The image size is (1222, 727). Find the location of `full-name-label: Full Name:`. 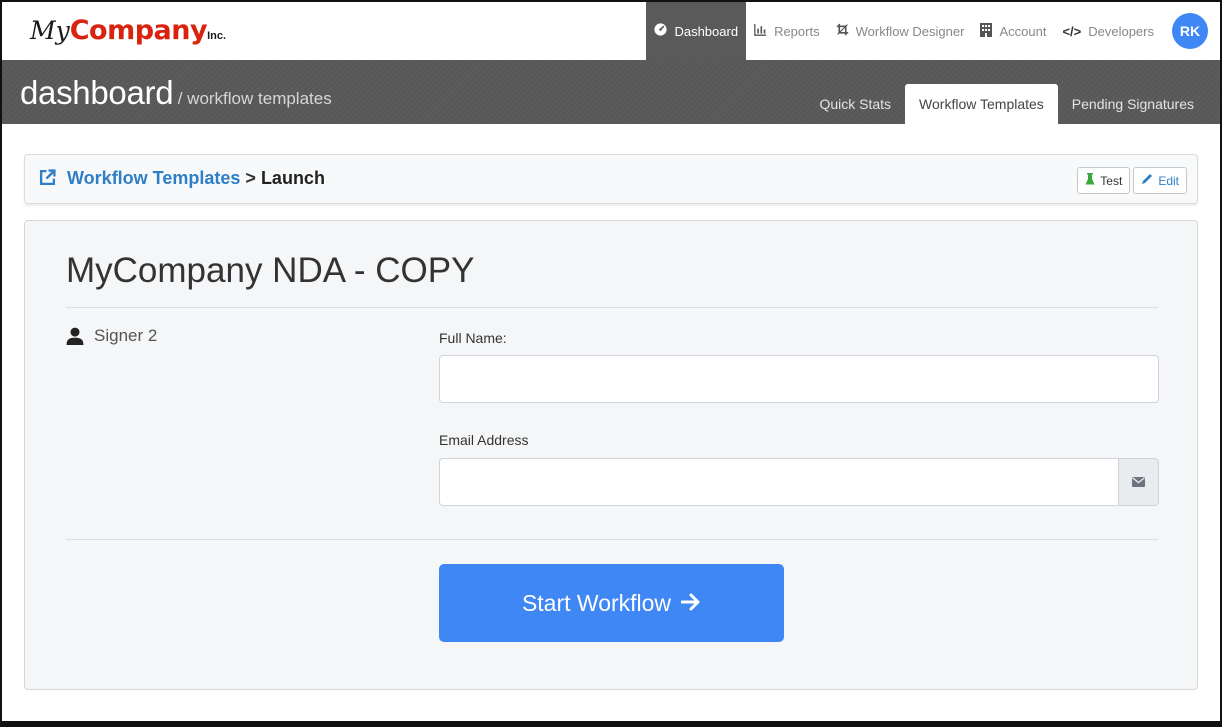

full-name-label: Full Name: is located at coordinates (473, 338).